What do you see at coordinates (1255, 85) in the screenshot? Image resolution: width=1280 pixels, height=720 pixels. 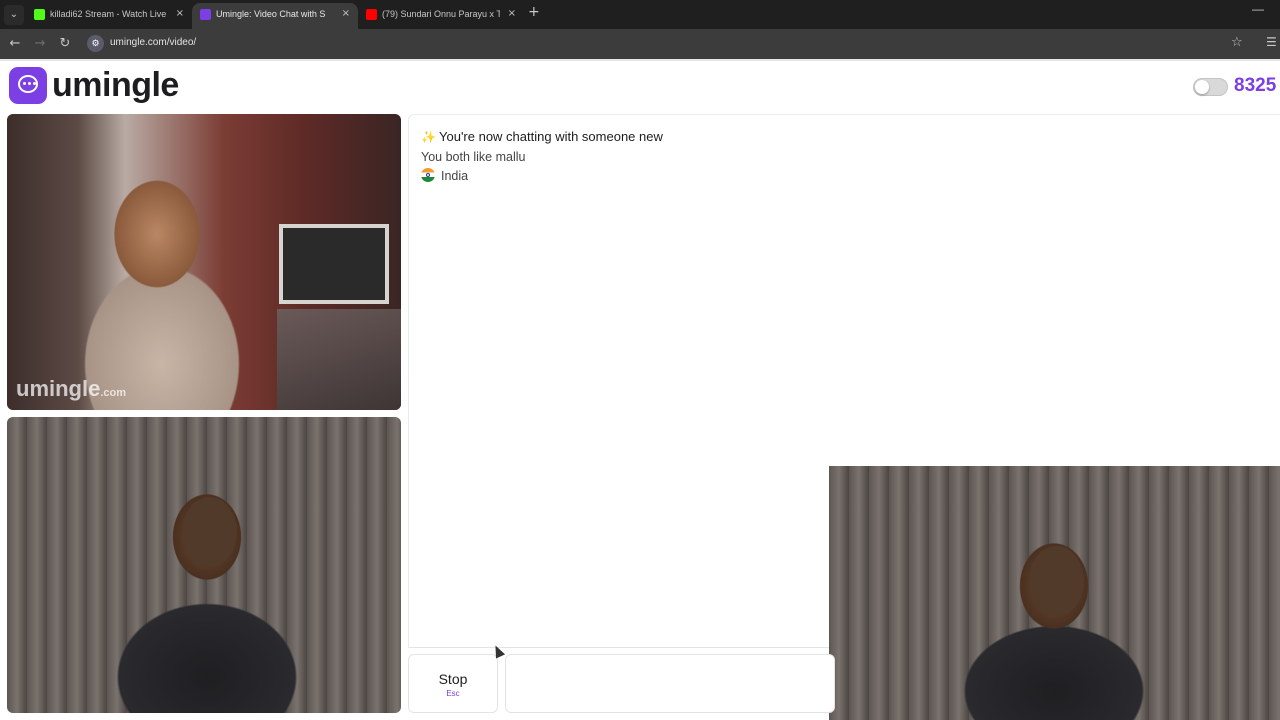 I see `online-user-count: 8325` at bounding box center [1255, 85].